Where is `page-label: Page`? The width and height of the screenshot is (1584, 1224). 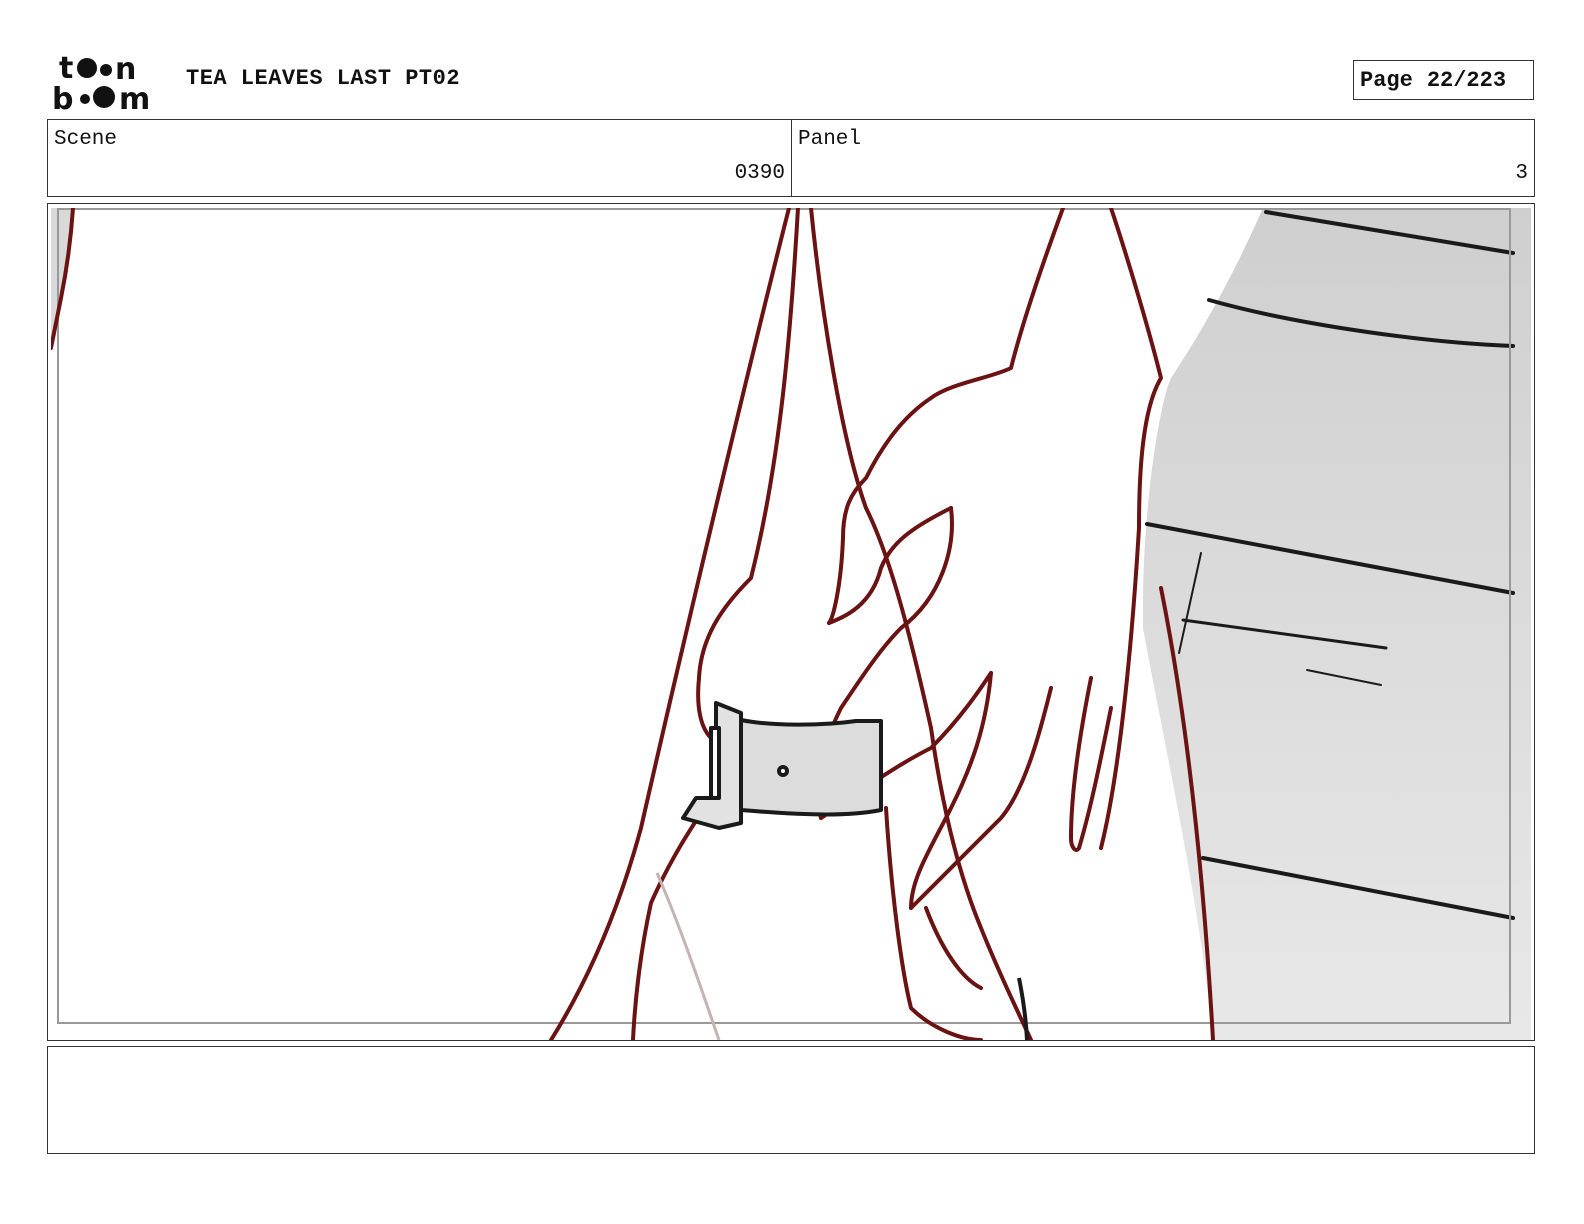
page-label: Page is located at coordinates (1386, 80).